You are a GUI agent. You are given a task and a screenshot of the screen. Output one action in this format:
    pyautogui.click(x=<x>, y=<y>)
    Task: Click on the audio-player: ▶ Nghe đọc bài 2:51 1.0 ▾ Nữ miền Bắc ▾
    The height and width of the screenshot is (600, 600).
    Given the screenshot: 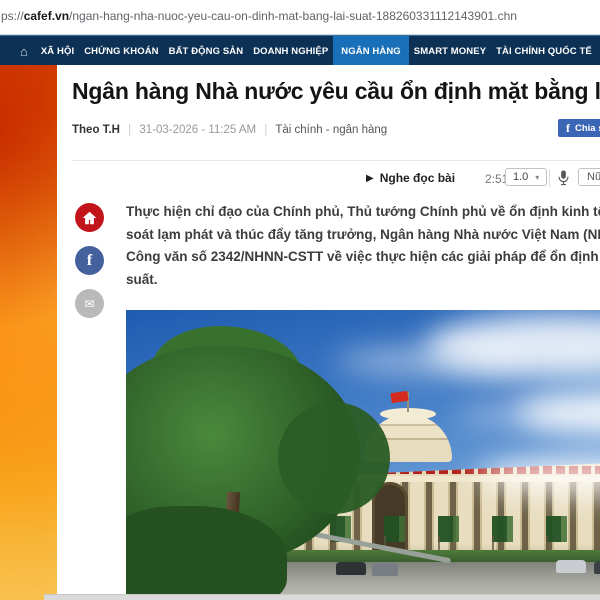 What is the action you would take?
    pyautogui.click(x=328, y=180)
    